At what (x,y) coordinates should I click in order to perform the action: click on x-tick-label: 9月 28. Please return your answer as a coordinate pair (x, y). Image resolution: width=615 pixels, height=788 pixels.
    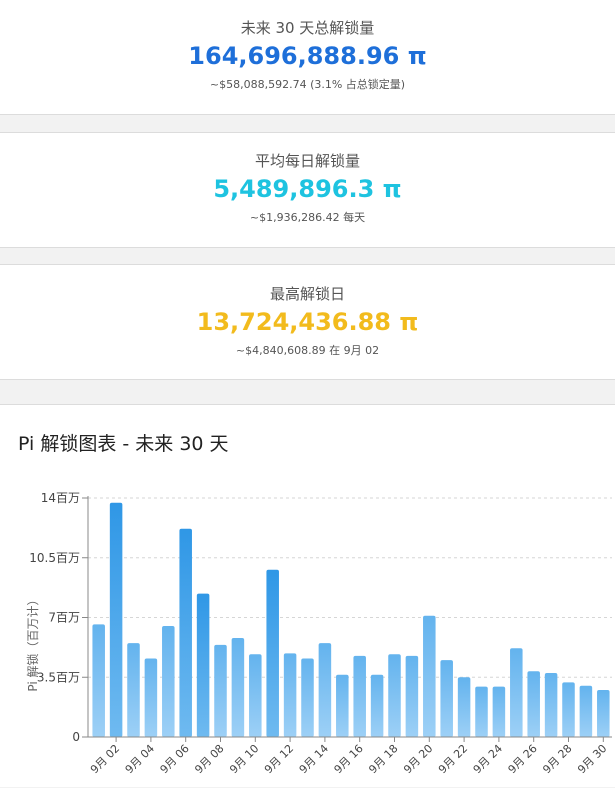
    Looking at the image, I should click on (557, 759).